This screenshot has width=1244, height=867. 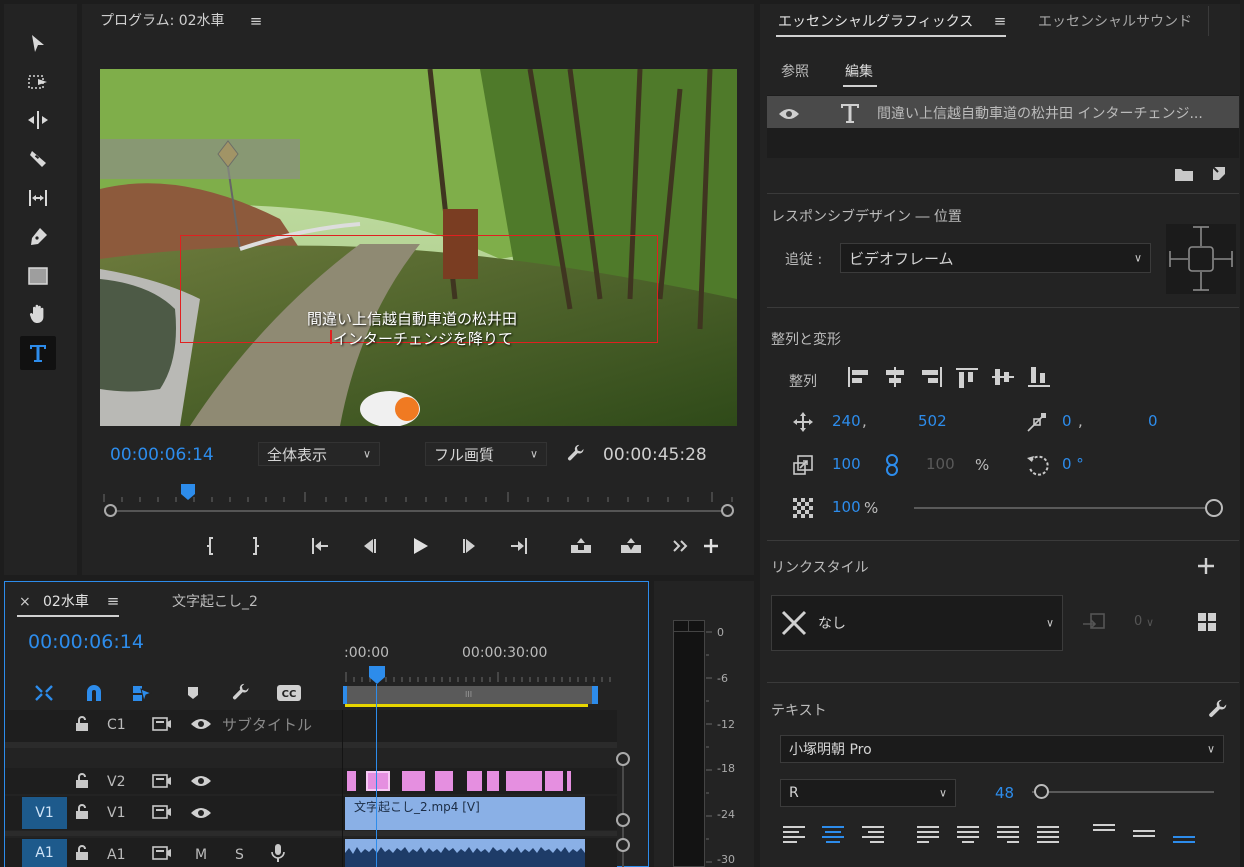 I want to click on justify-center-button, so click(x=968, y=837).